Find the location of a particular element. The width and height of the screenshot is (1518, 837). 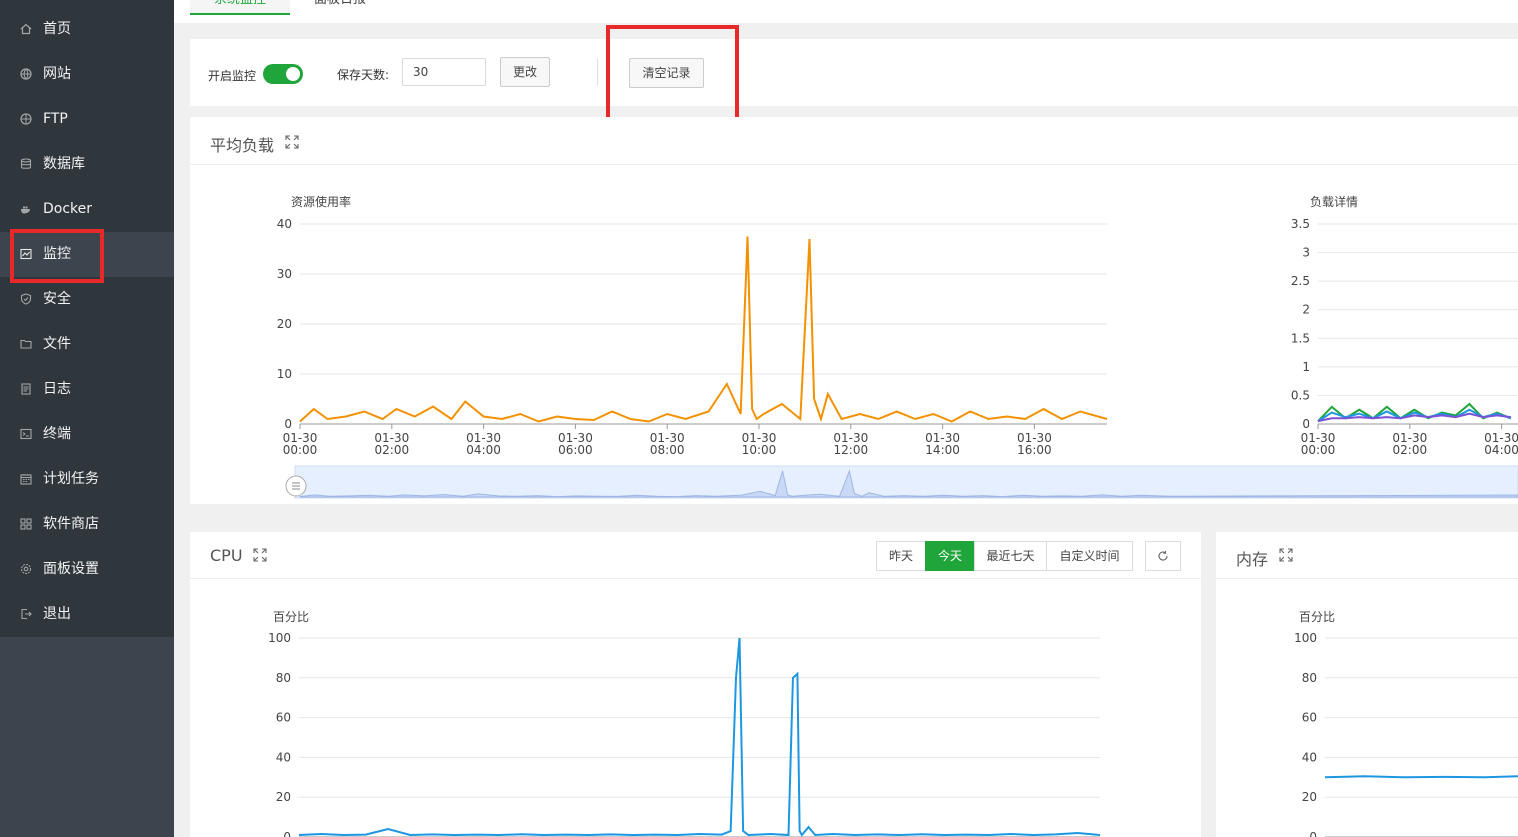

x-tick-label: 16:00 is located at coordinates (1034, 450).